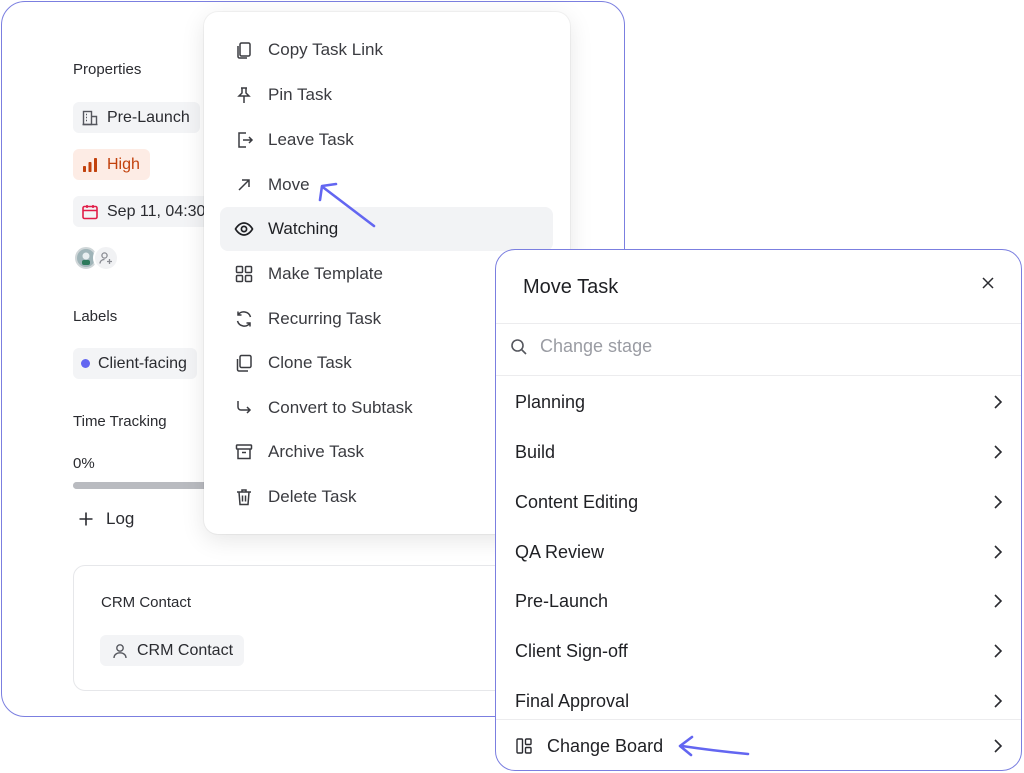  I want to click on label-dot, so click(85, 363).